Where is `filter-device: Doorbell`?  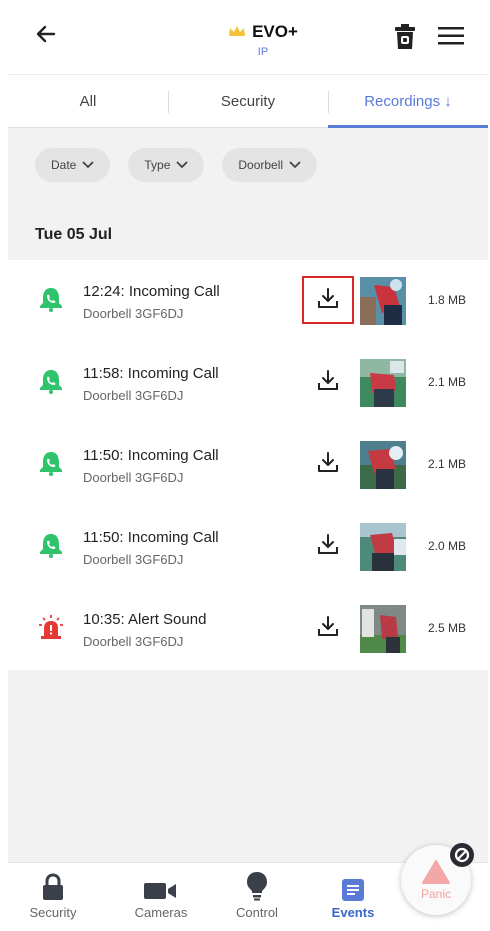 filter-device: Doorbell is located at coordinates (270, 165).